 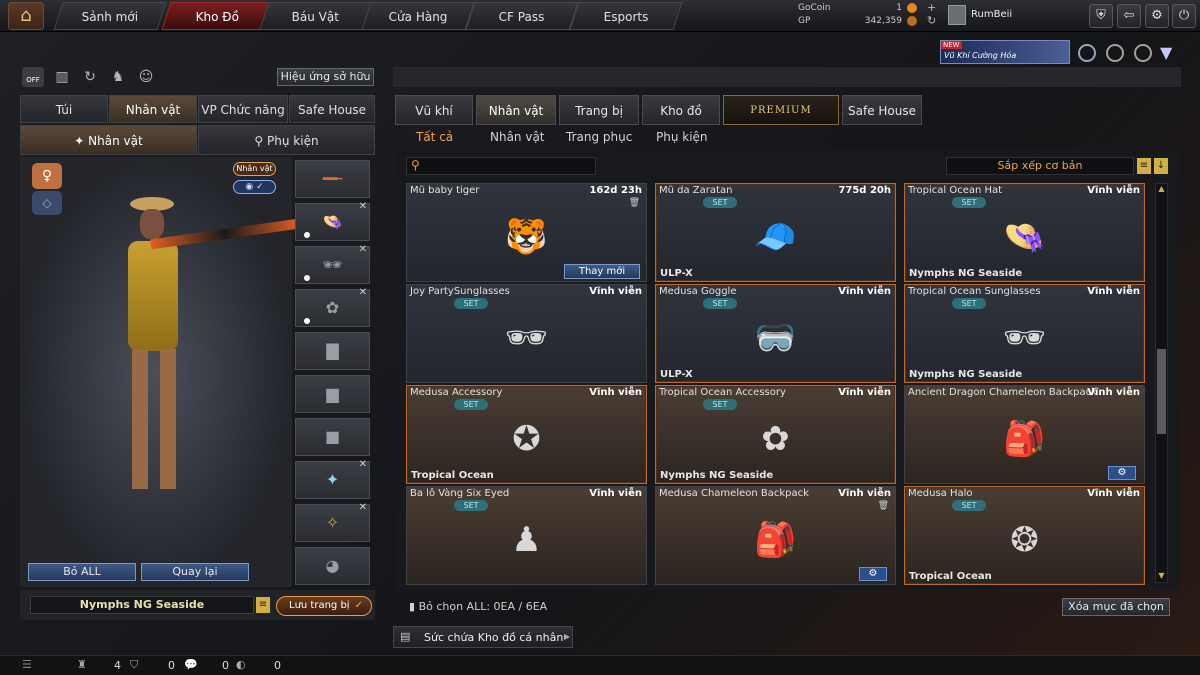 I want to click on slot-vest: ▆, so click(x=332, y=394).